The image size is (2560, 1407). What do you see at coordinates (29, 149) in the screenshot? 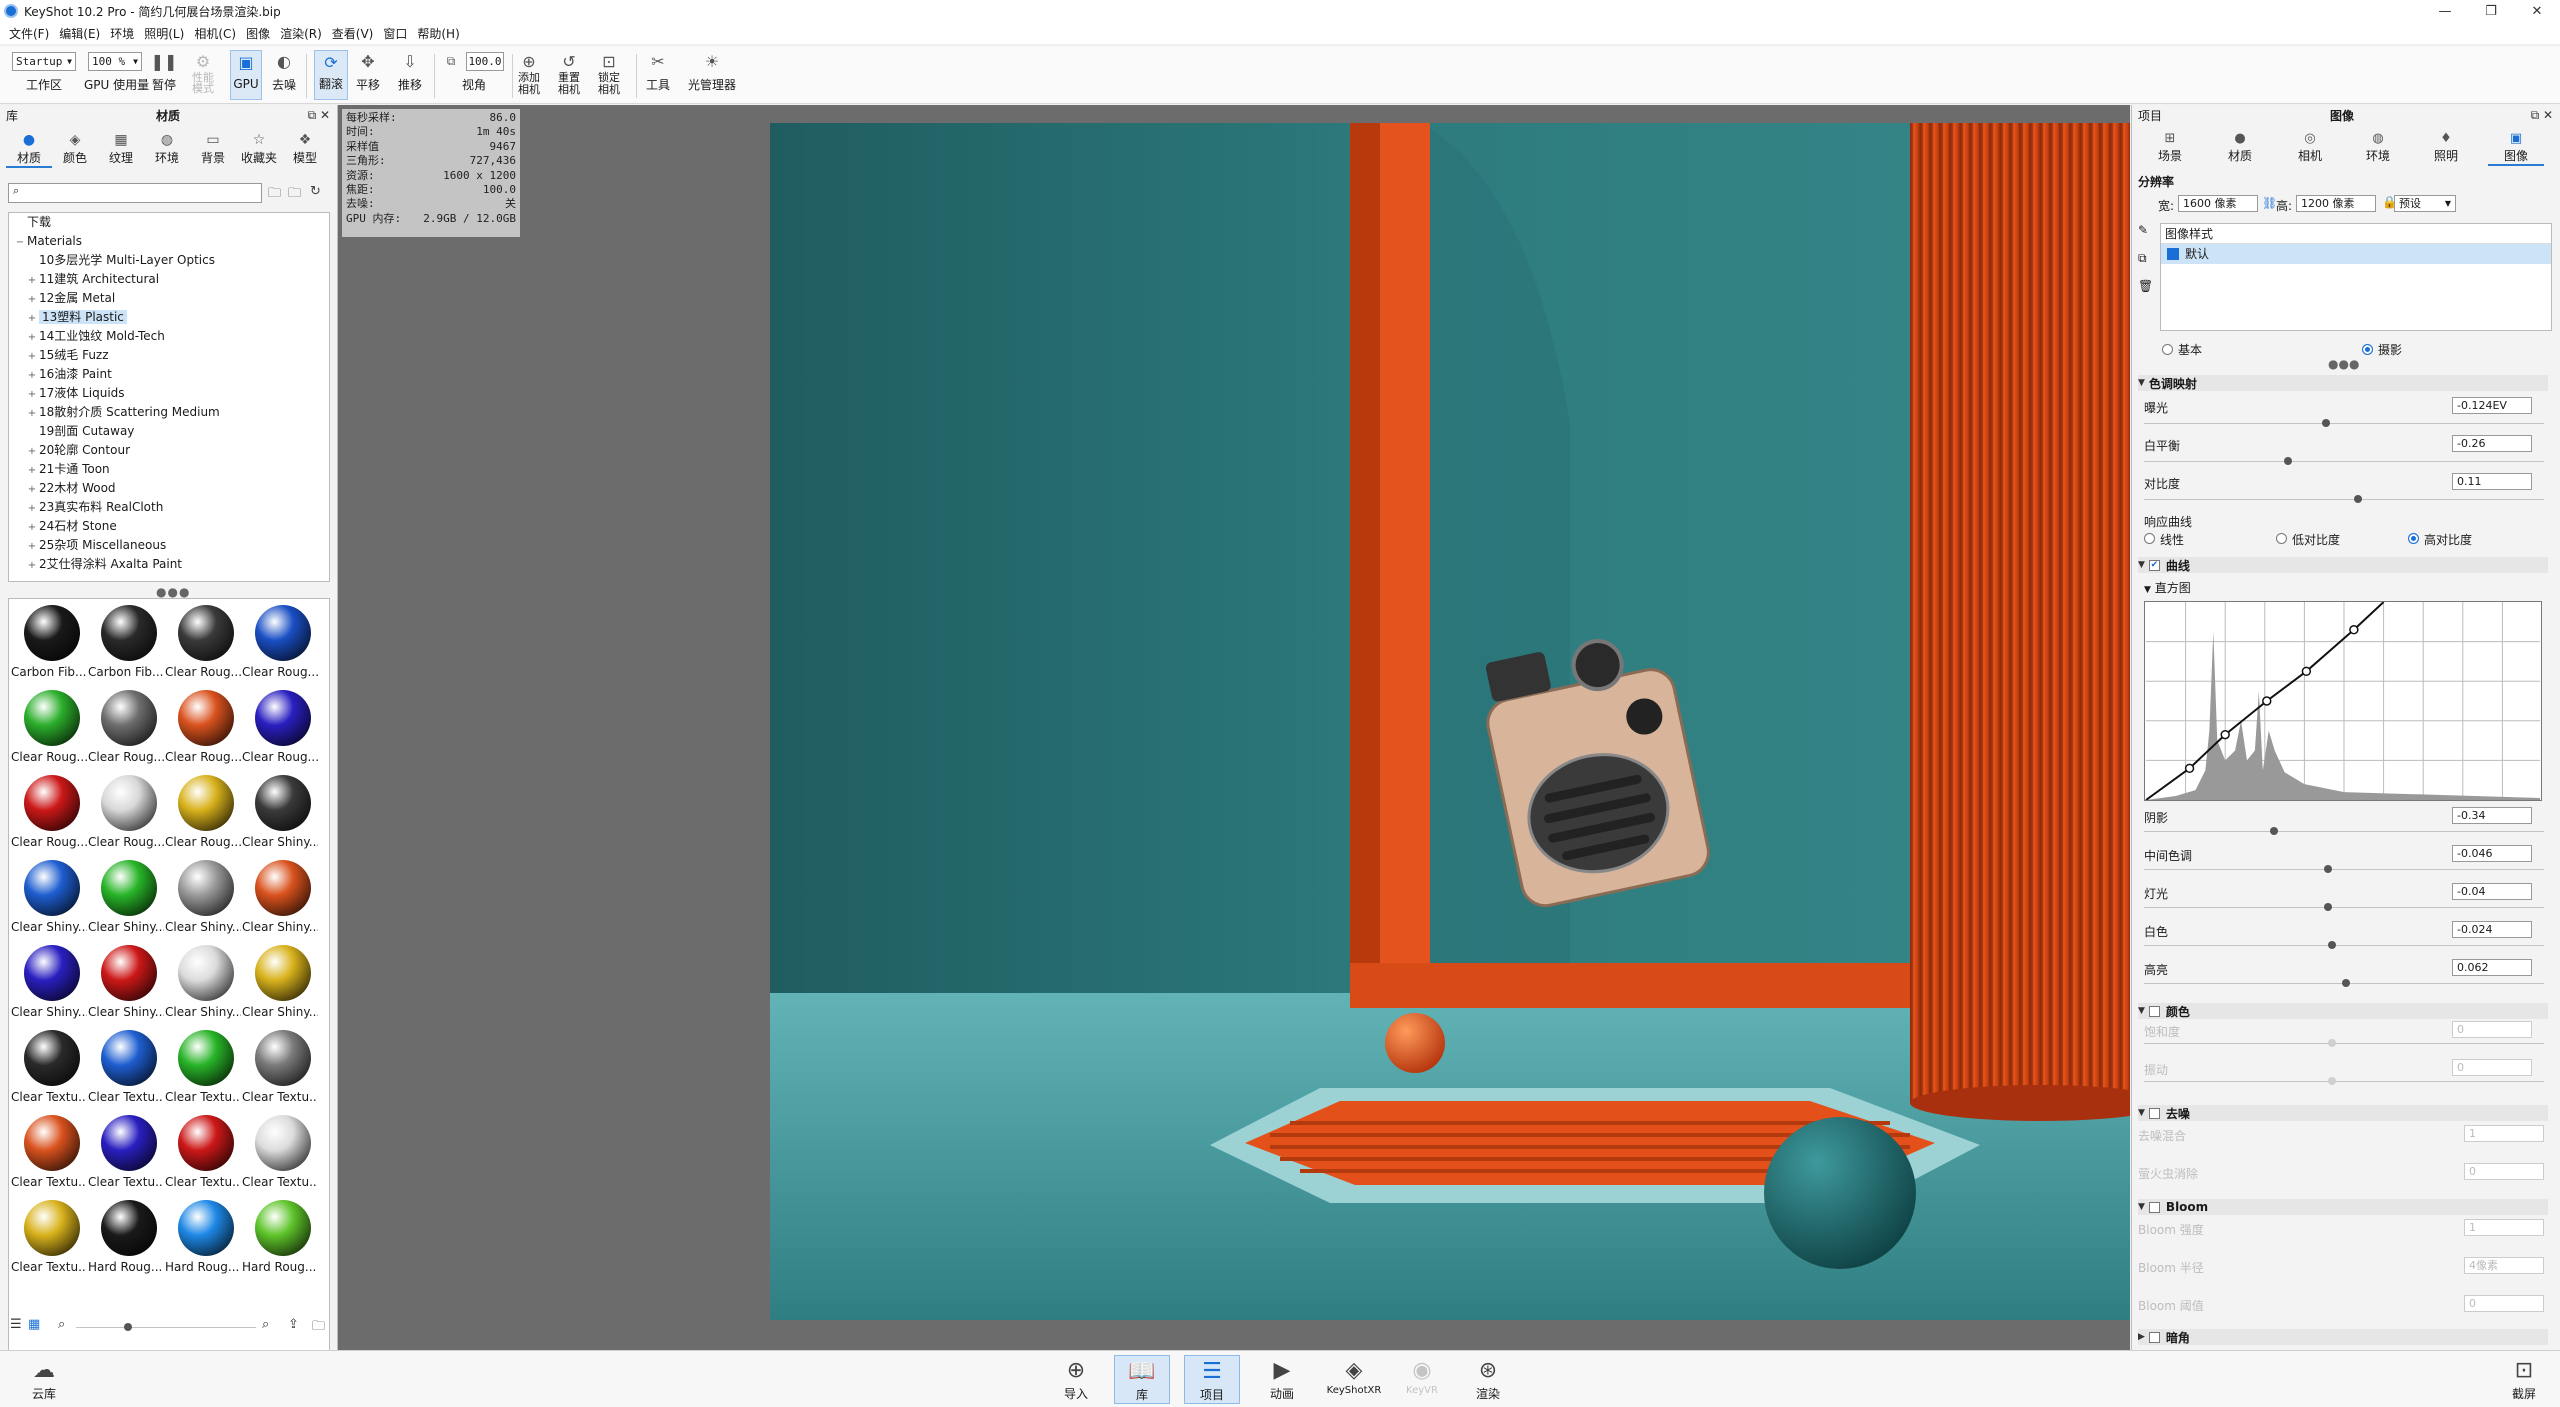
I see `tab-materials: ● 材质` at bounding box center [29, 149].